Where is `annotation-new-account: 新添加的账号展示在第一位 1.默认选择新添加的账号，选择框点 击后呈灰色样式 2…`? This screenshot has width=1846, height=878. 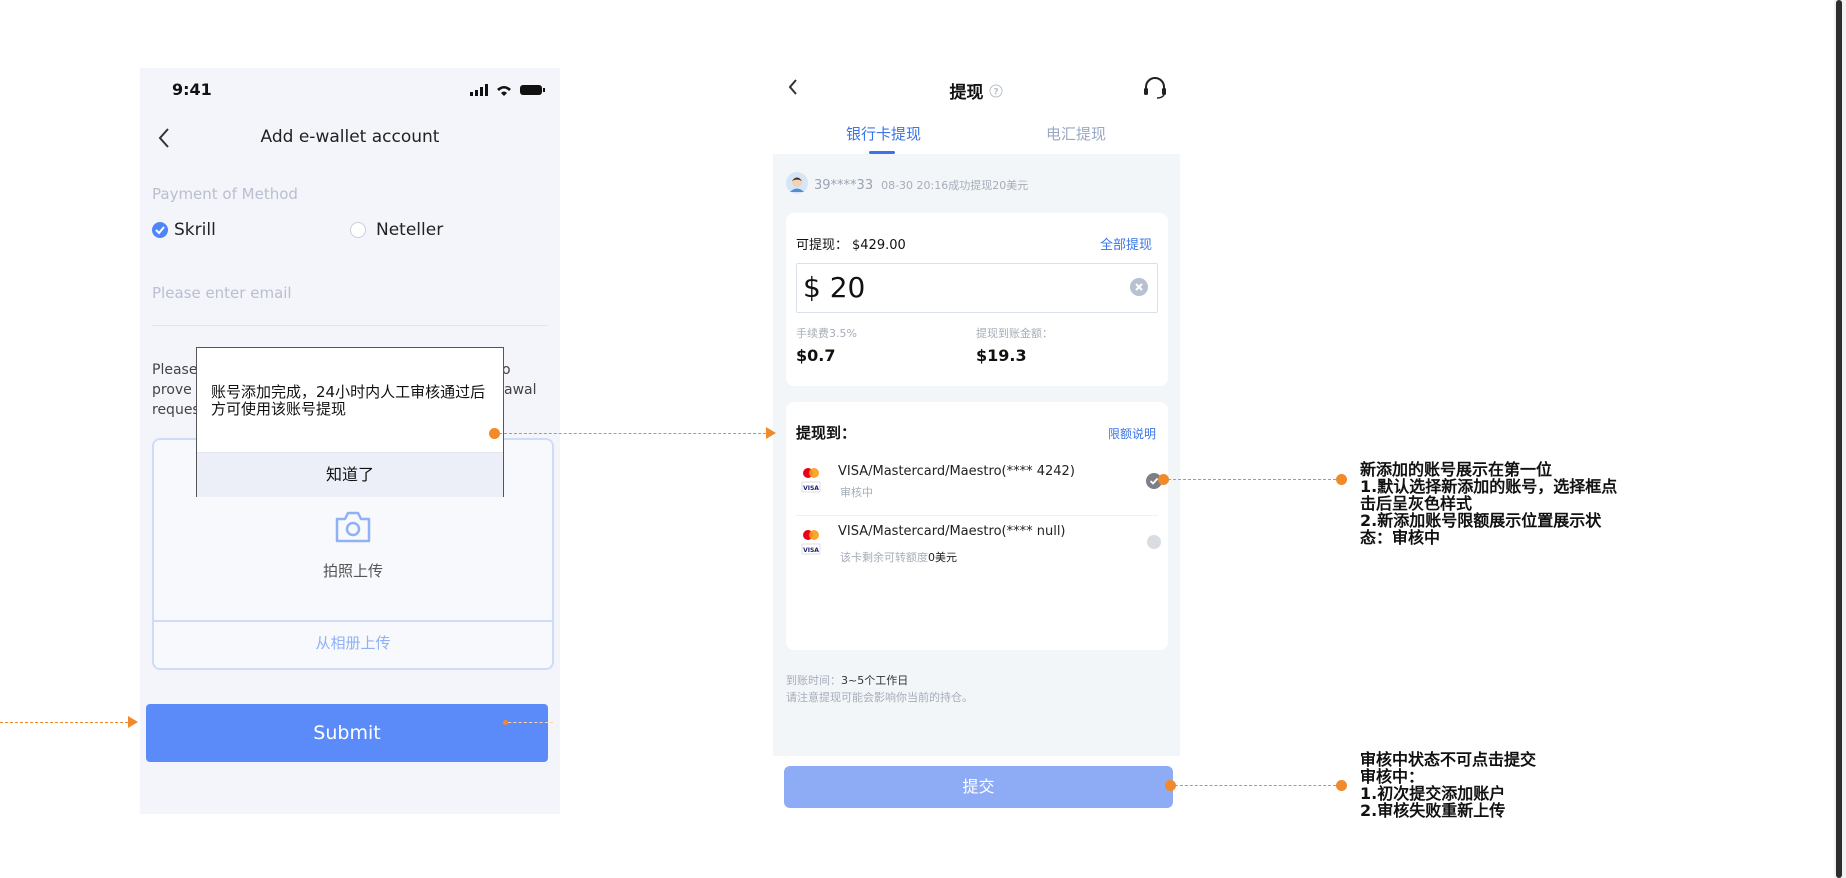
annotation-new-account: 新添加的账号展示在第一位 1.默认选择新添加的账号，选择框点 击后呈灰色样式 2… is located at coordinates (1489, 503).